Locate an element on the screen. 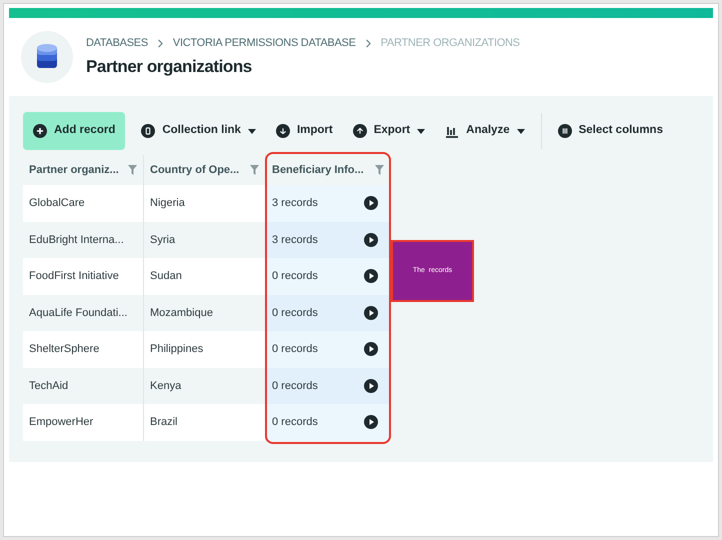 The width and height of the screenshot is (722, 540). database-icon is located at coordinates (47, 57).